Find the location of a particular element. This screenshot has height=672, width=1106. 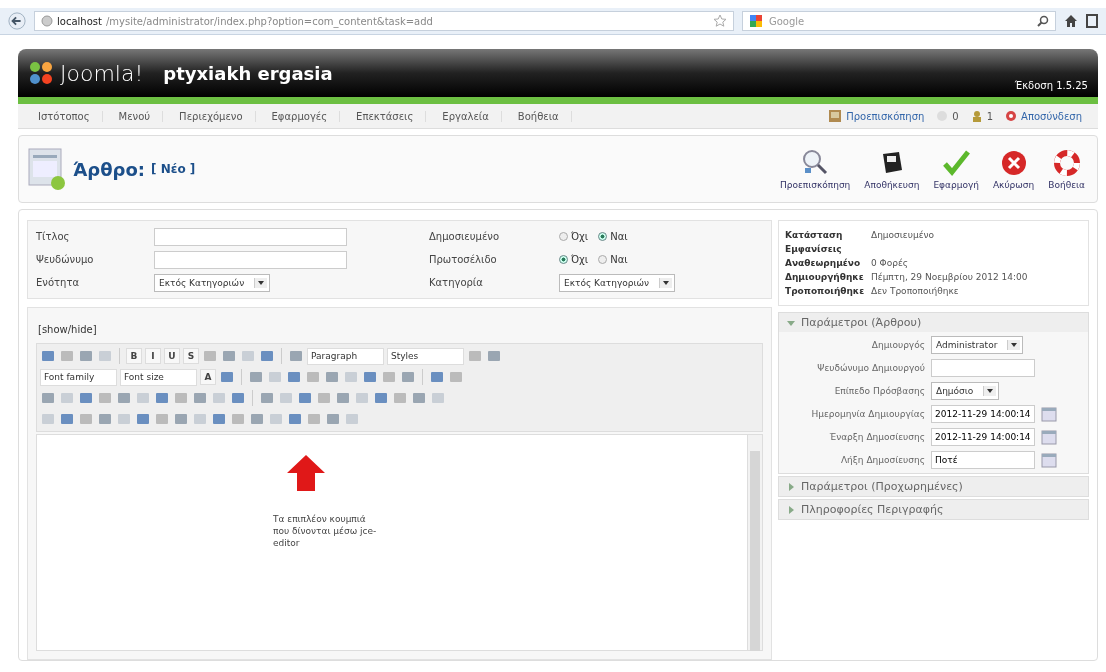

toolbar-button: Αποθήκευση is located at coordinates (892, 169).